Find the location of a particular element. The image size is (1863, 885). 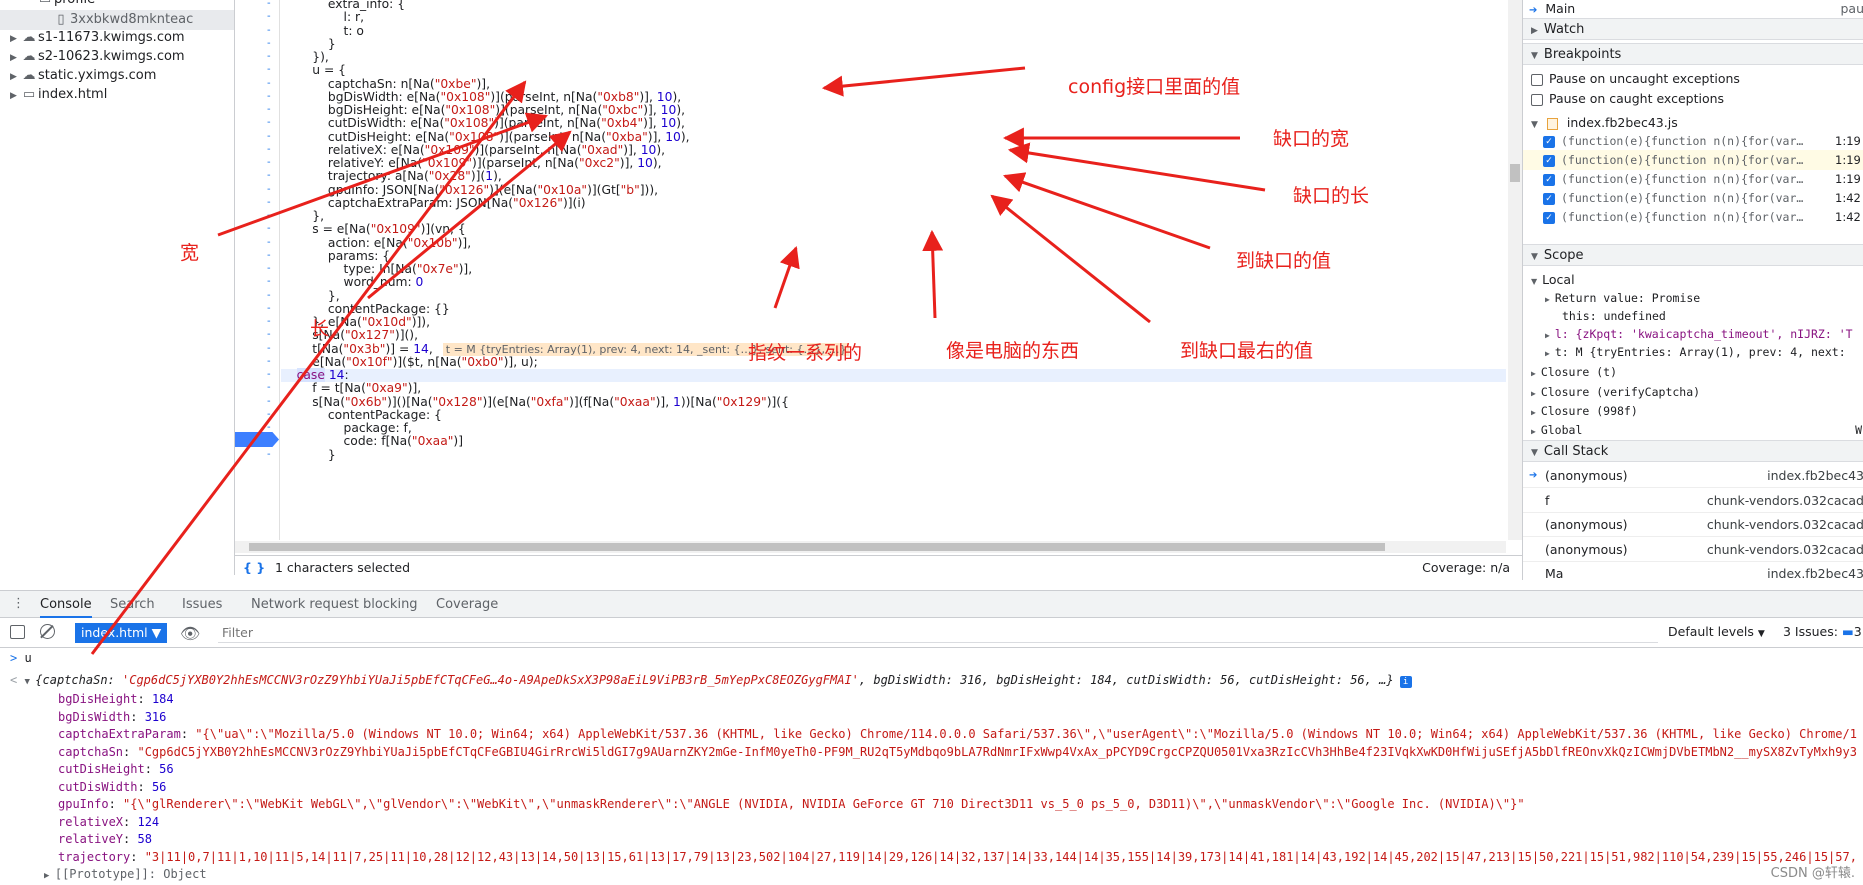

tree-item: ▭profile is located at coordinates (60, 5).